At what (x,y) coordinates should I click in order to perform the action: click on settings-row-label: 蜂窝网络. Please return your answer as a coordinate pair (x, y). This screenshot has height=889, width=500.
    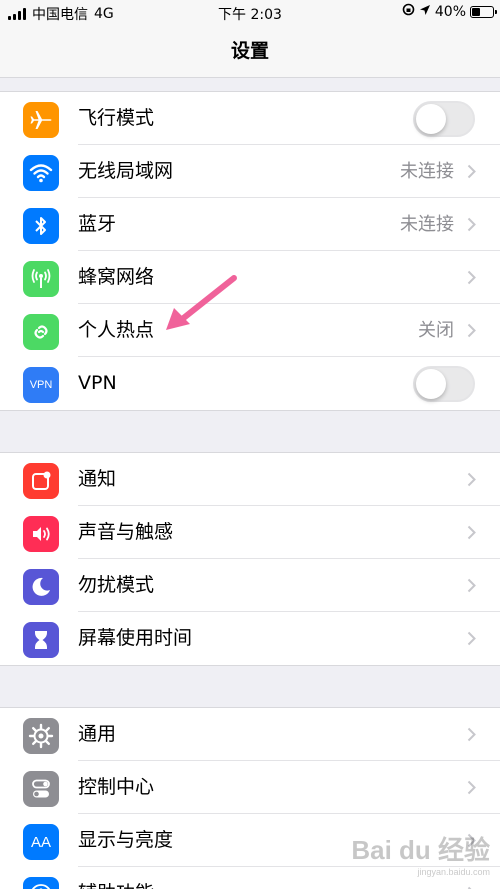
    Looking at the image, I should click on (116, 277).